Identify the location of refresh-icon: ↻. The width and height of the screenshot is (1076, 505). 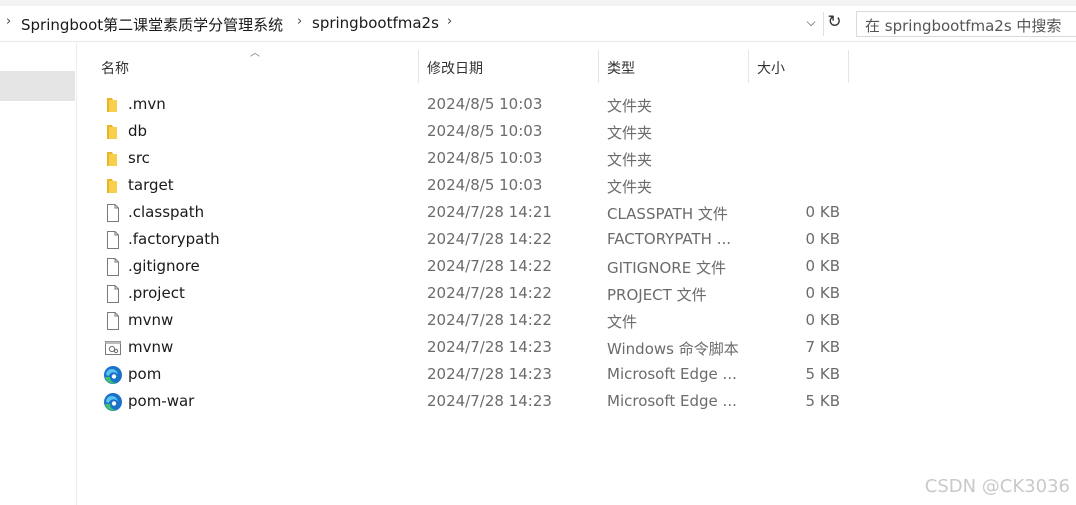
(834, 24).